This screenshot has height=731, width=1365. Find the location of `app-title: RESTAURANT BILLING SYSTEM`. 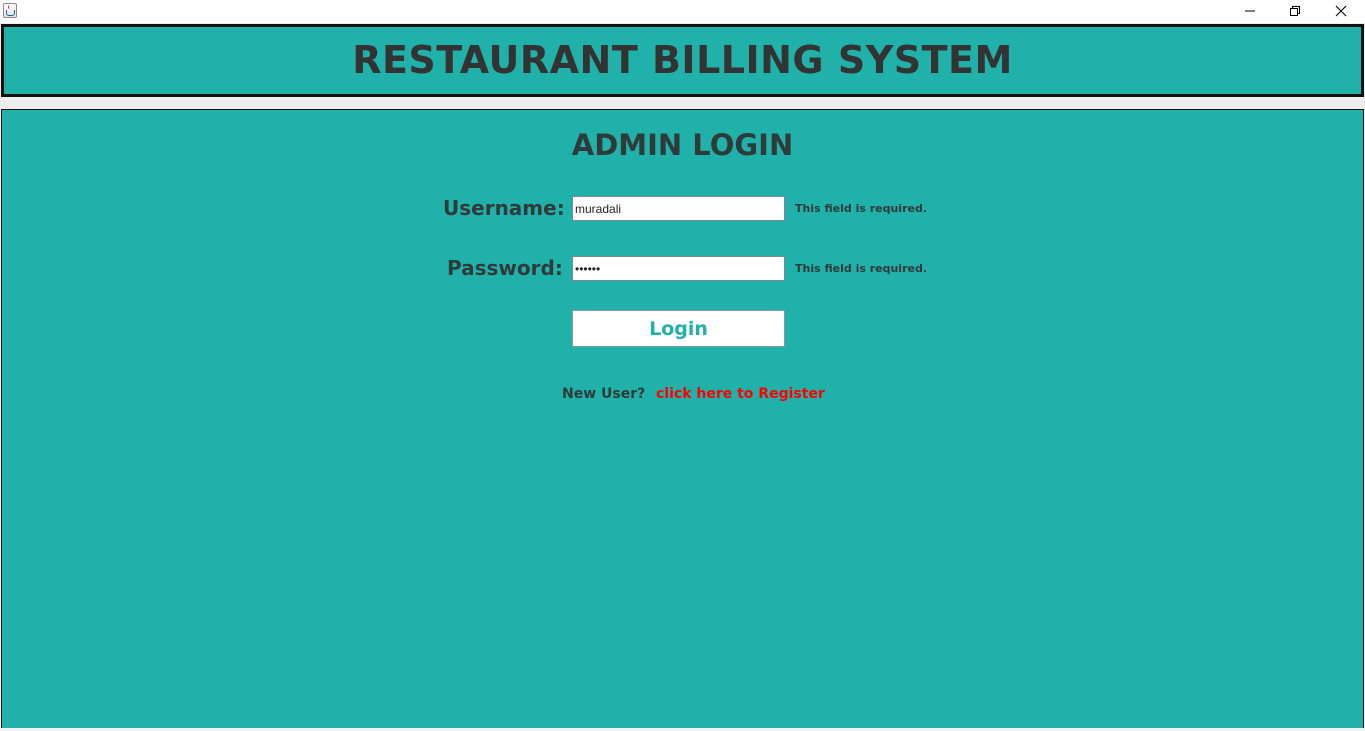

app-title: RESTAURANT BILLING SYSTEM is located at coordinates (682, 59).